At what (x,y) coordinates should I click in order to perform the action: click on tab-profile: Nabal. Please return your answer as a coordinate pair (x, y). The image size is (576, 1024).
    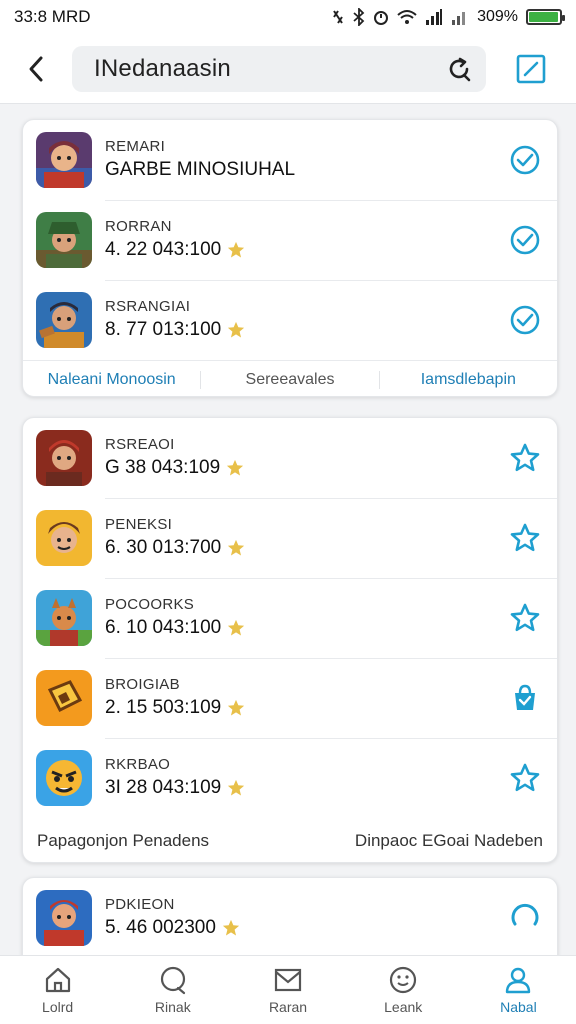
    Looking at the image, I should click on (518, 990).